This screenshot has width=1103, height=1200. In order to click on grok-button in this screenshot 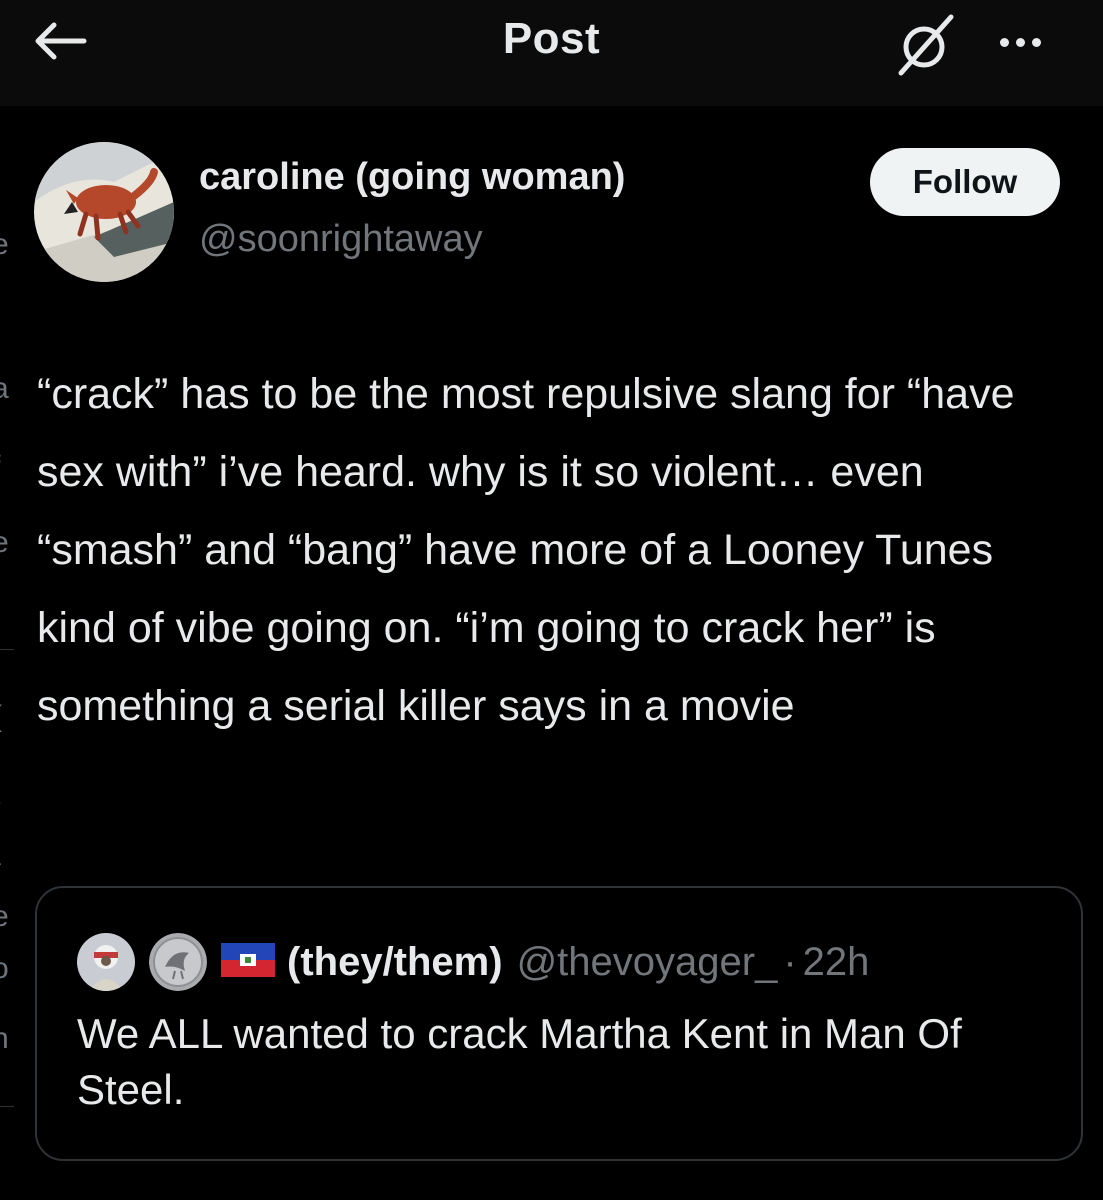, I will do `click(926, 44)`.